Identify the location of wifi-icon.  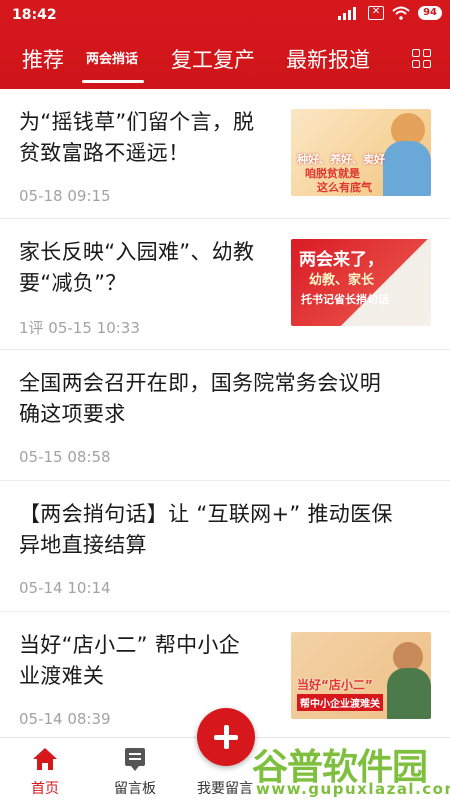
(401, 13).